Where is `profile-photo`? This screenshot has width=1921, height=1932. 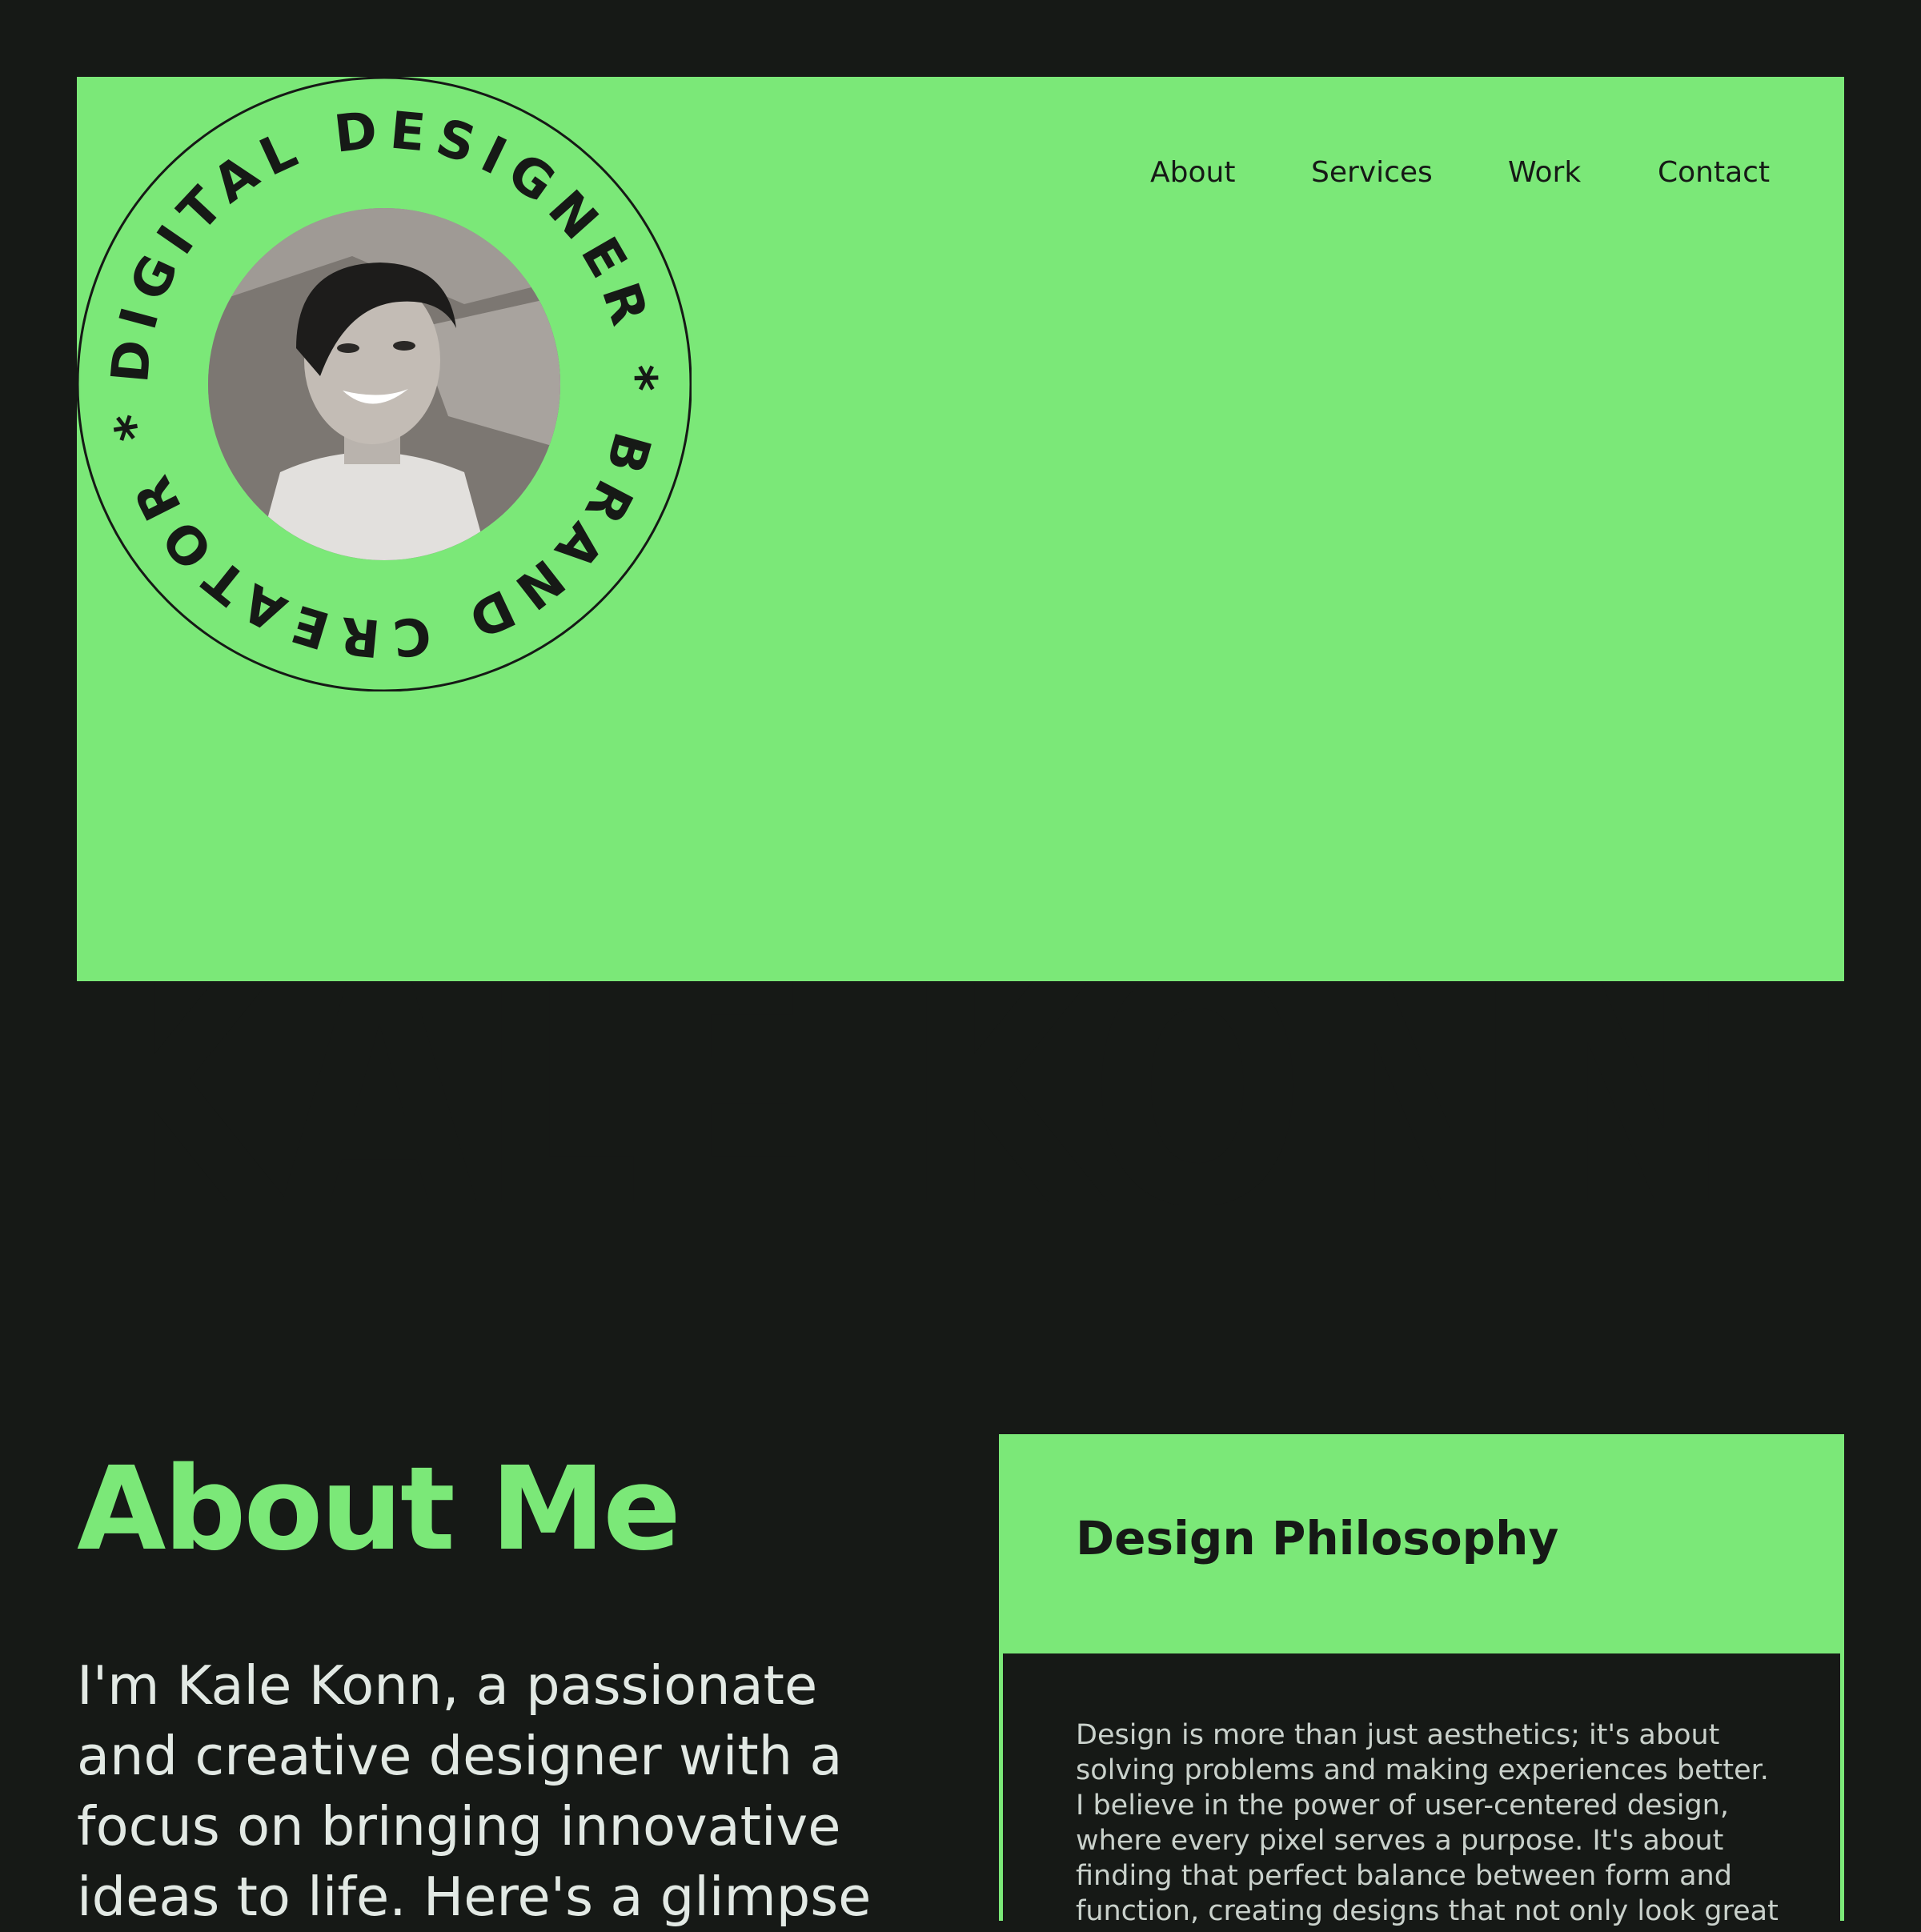
profile-photo is located at coordinates (384, 384).